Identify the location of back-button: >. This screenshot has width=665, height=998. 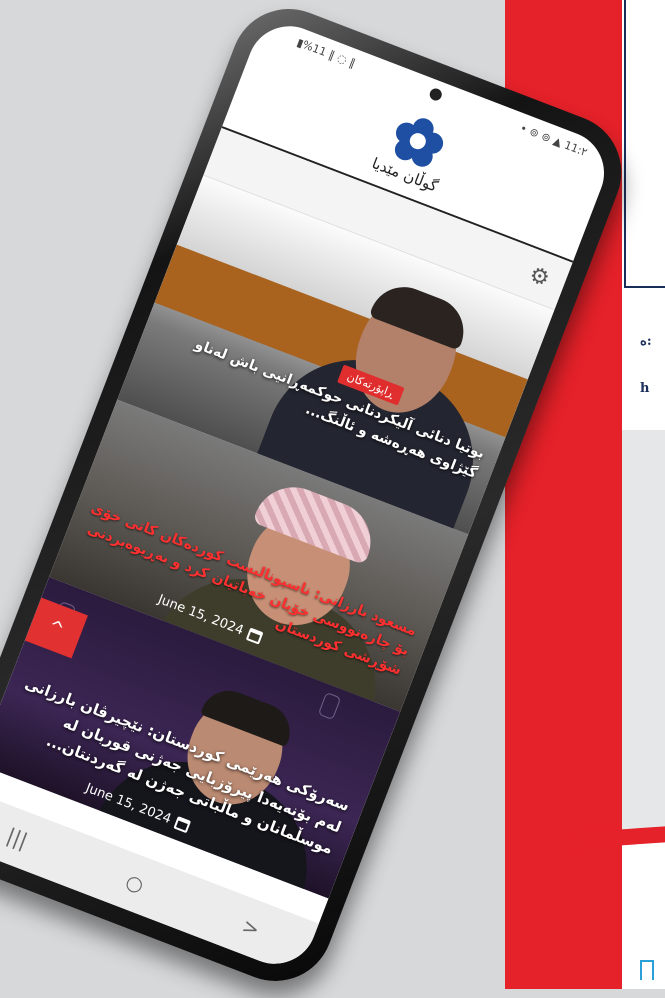
(251, 927).